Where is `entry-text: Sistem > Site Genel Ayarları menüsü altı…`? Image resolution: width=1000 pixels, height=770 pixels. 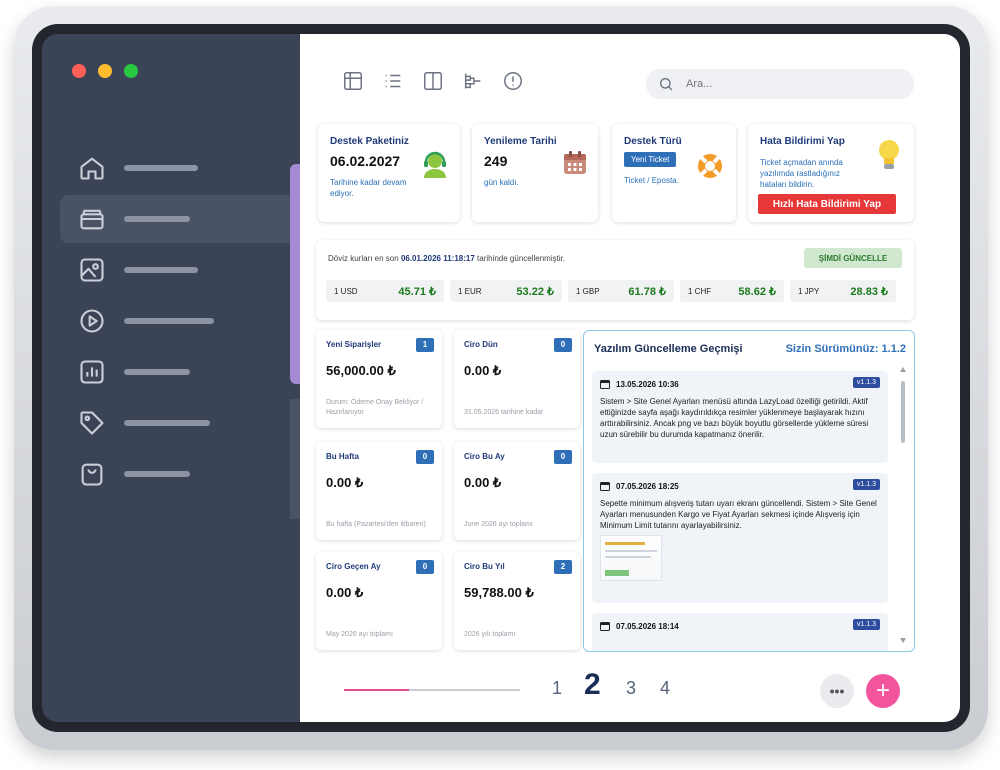 entry-text: Sistem > Site Genel Ayarları menüsü altı… is located at coordinates (734, 418).